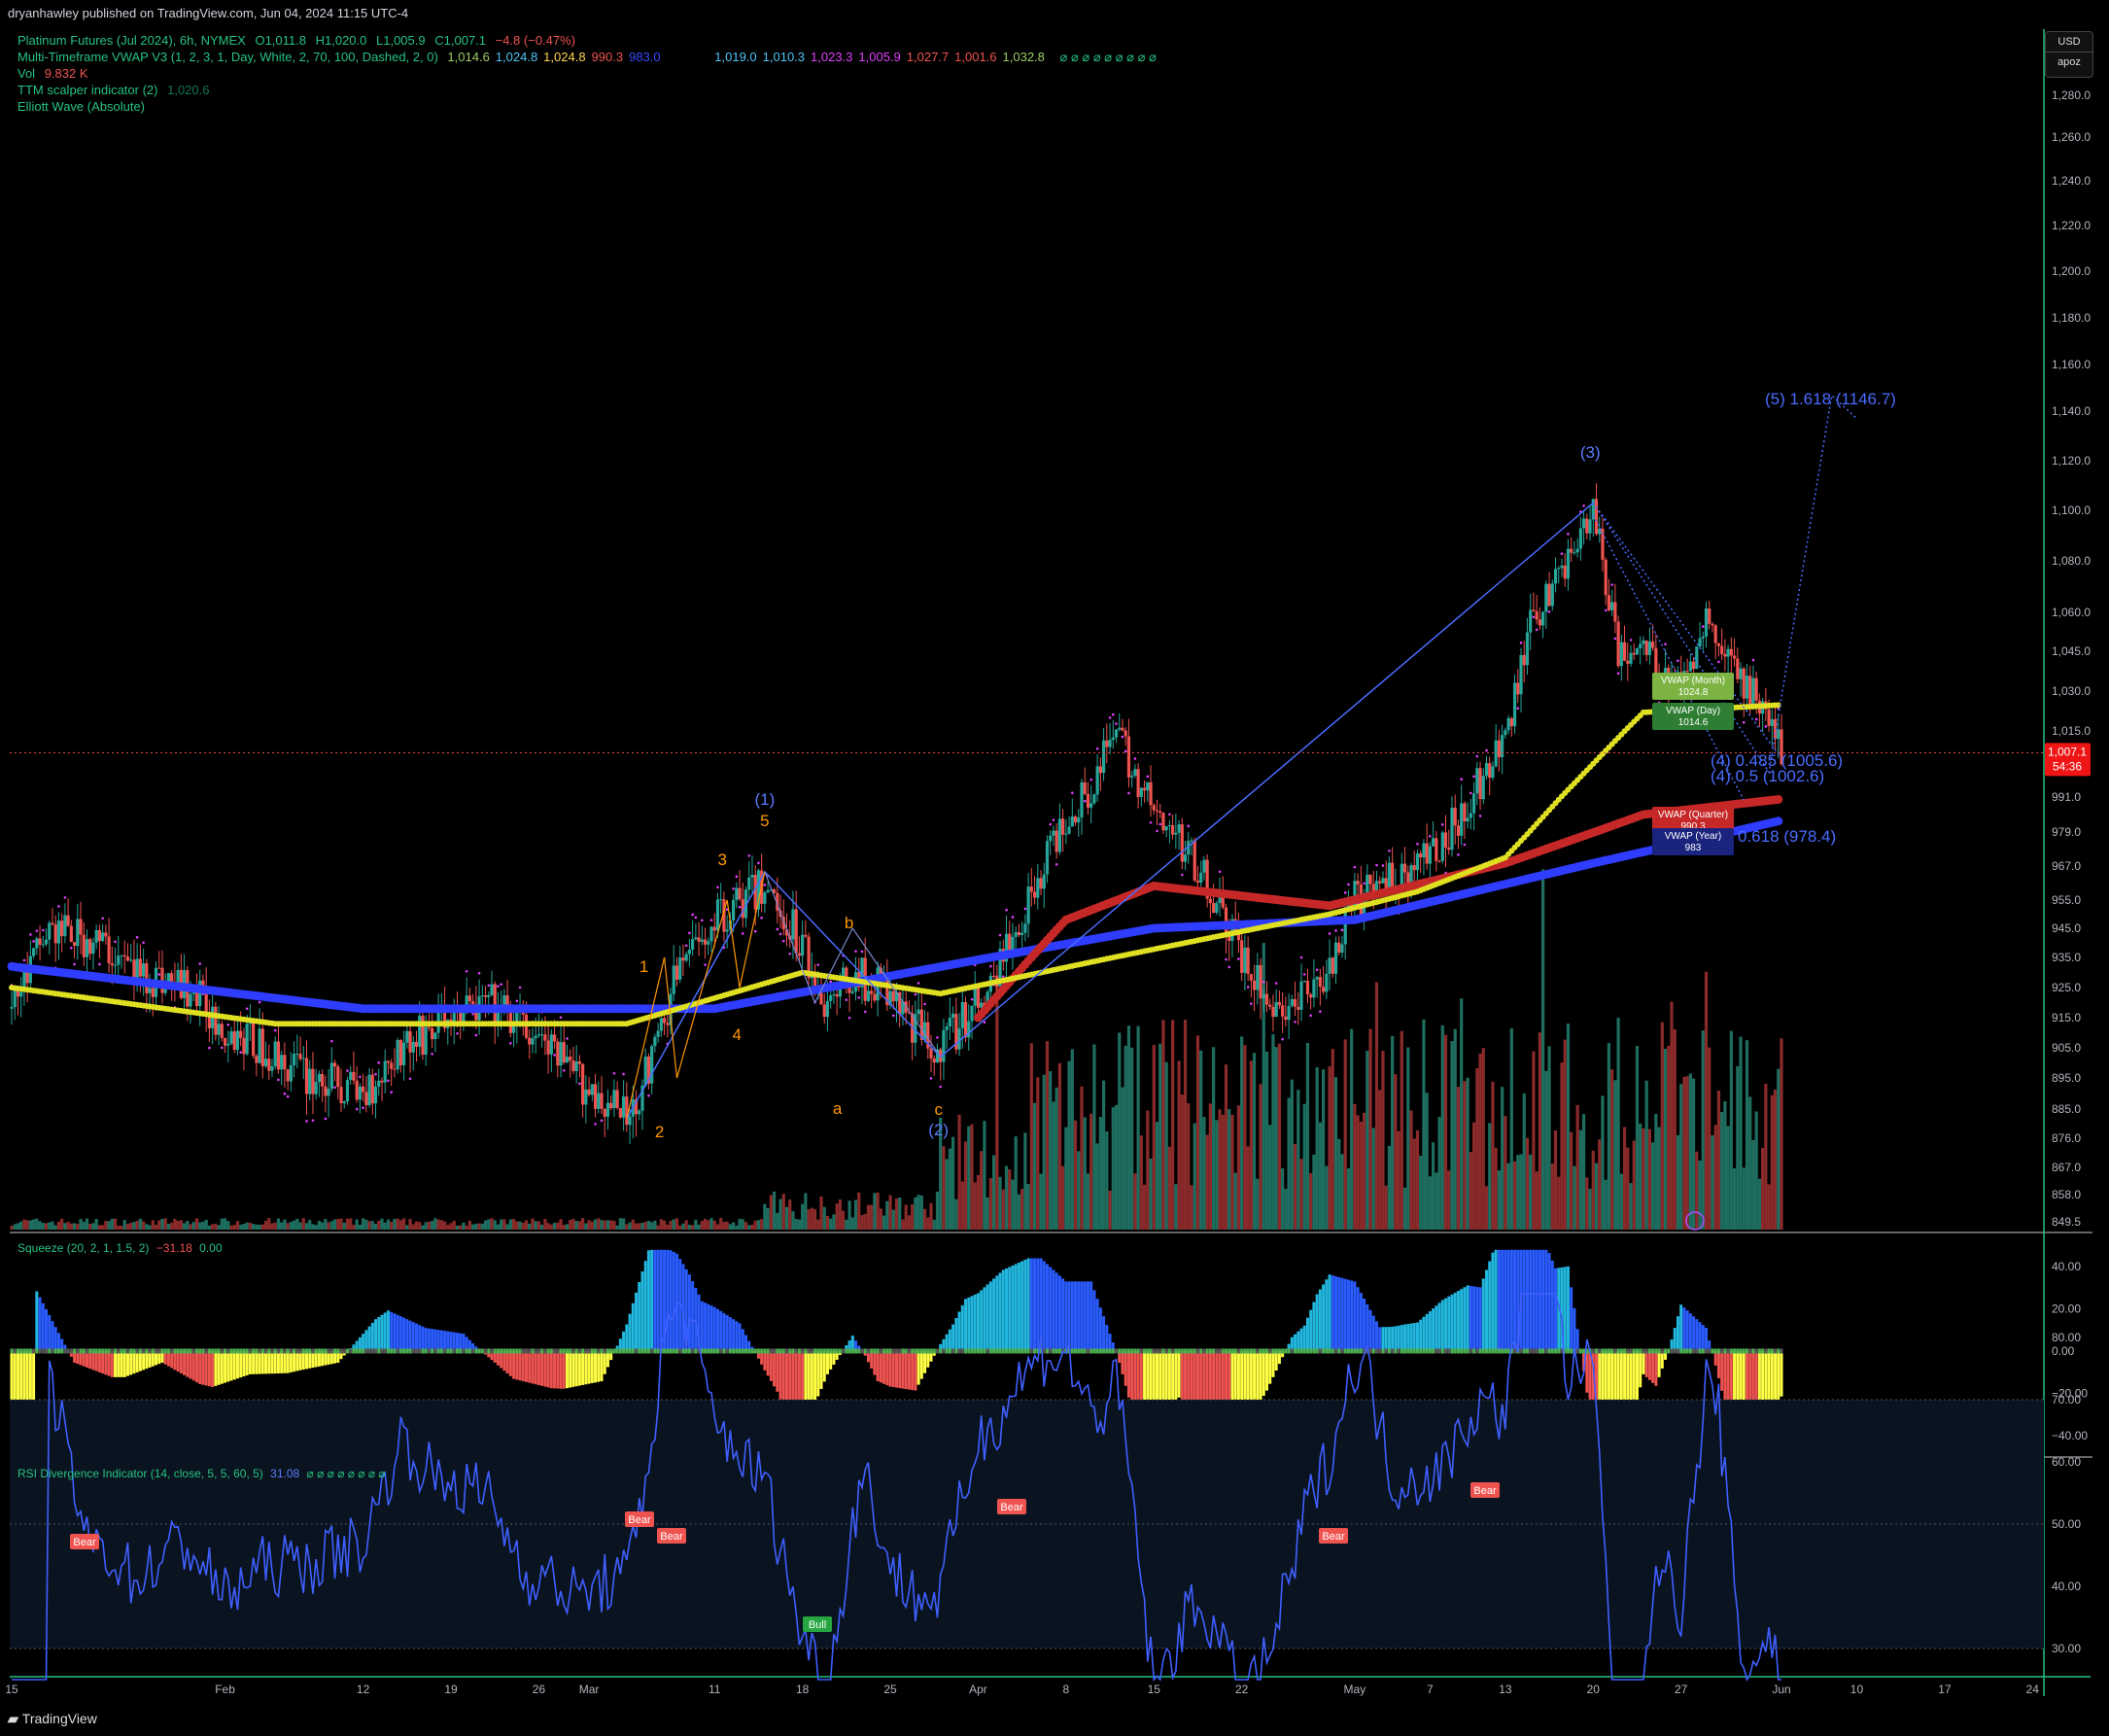 The width and height of the screenshot is (2109, 1736). I want to click on price-tick-label: 867.0, so click(2066, 1167).